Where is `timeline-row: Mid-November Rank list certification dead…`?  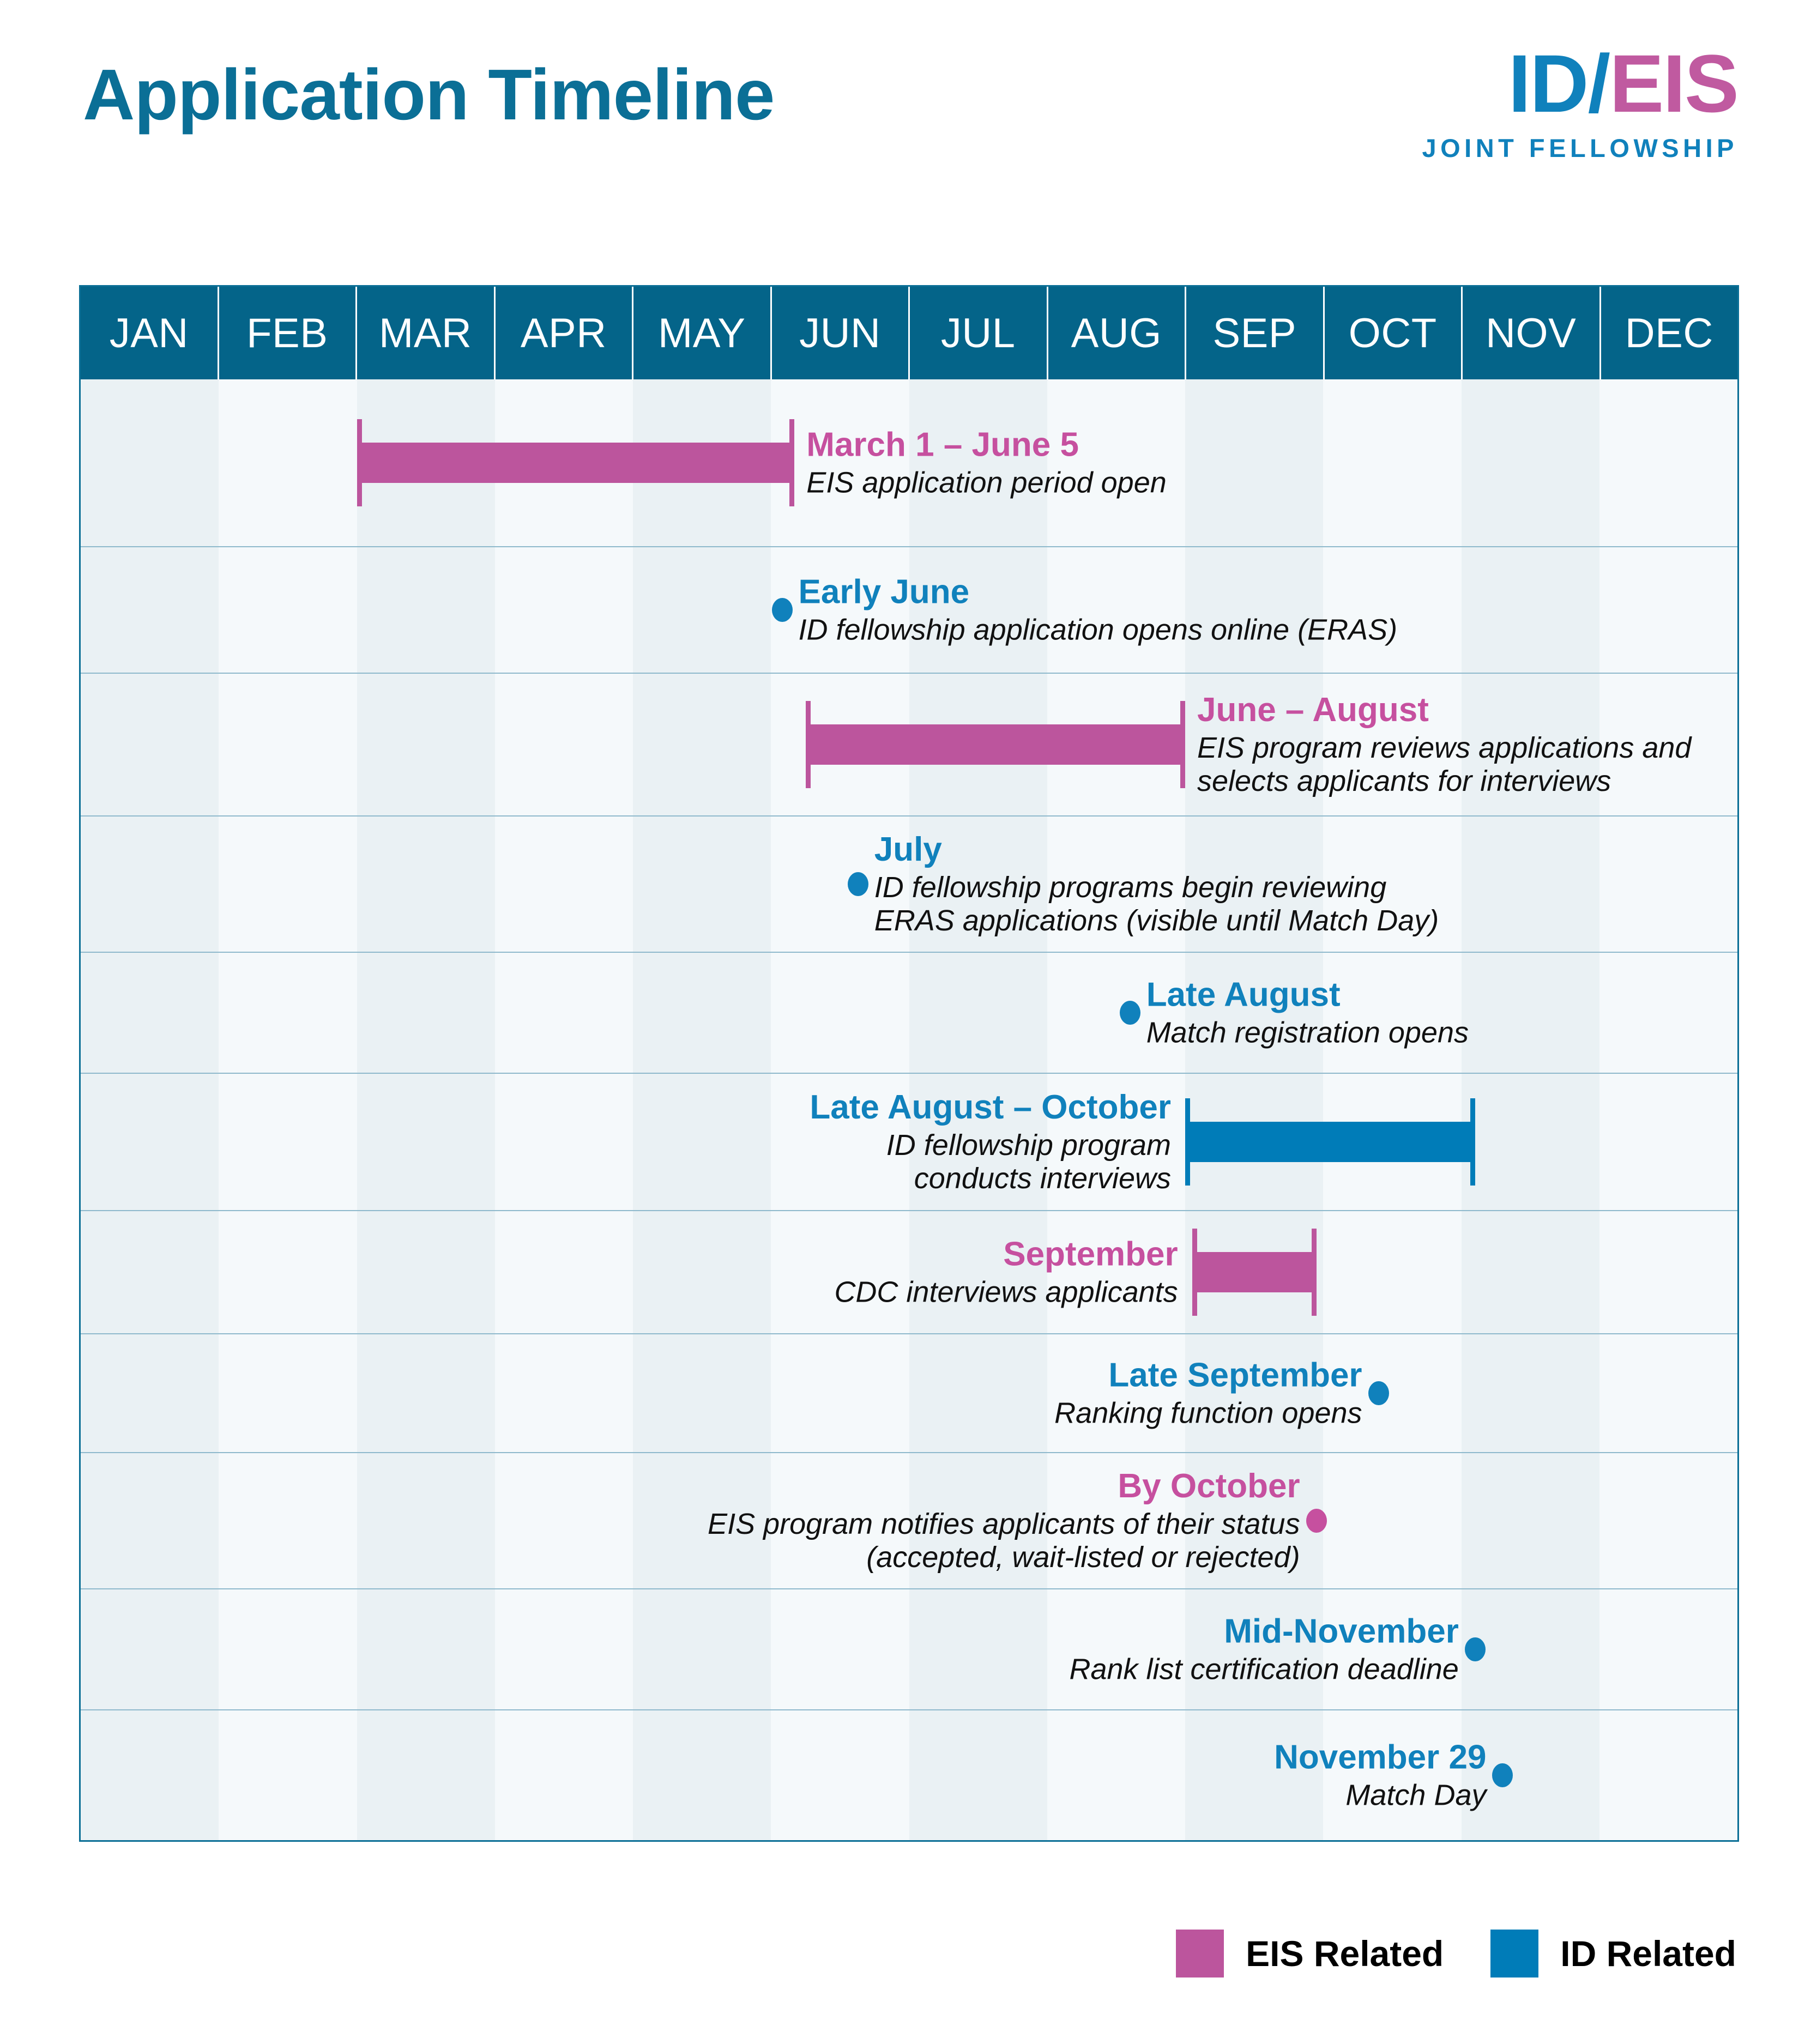 timeline-row: Mid-November Rank list certification dead… is located at coordinates (909, 1650).